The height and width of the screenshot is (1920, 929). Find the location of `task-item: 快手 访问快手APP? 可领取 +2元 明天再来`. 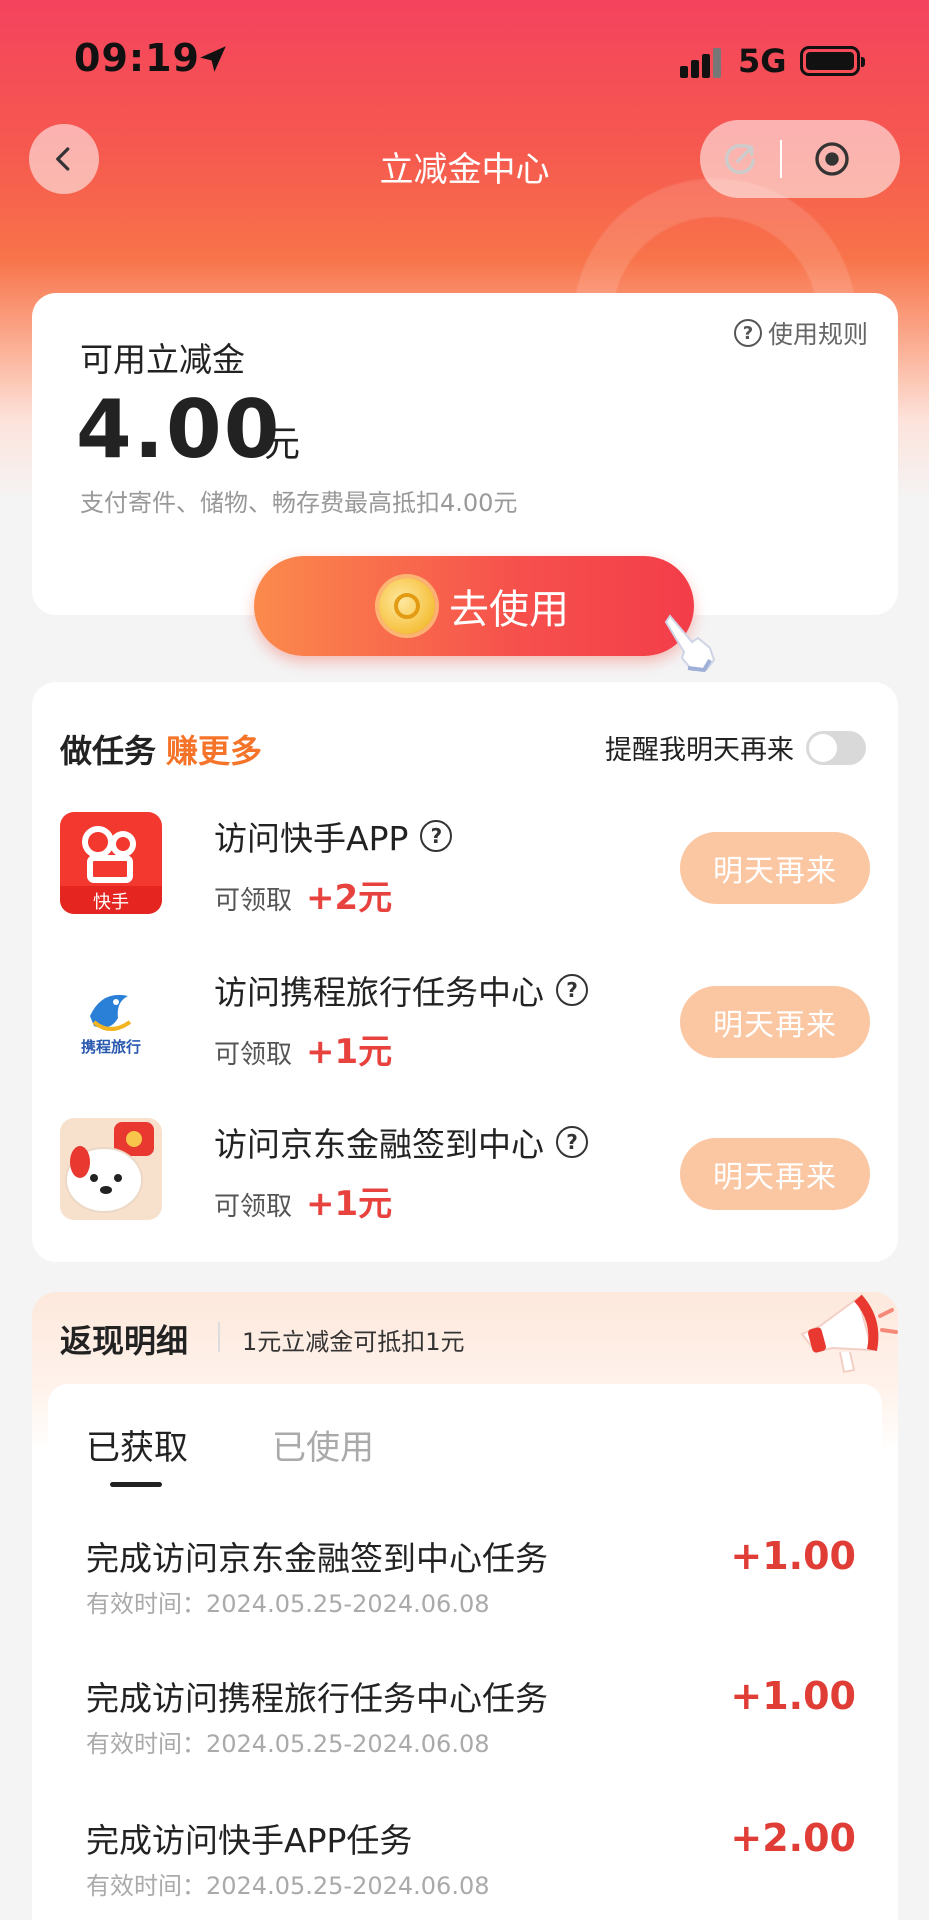

task-item: 快手 访问快手APP? 可领取 +2元 明天再来 is located at coordinates (465, 865).